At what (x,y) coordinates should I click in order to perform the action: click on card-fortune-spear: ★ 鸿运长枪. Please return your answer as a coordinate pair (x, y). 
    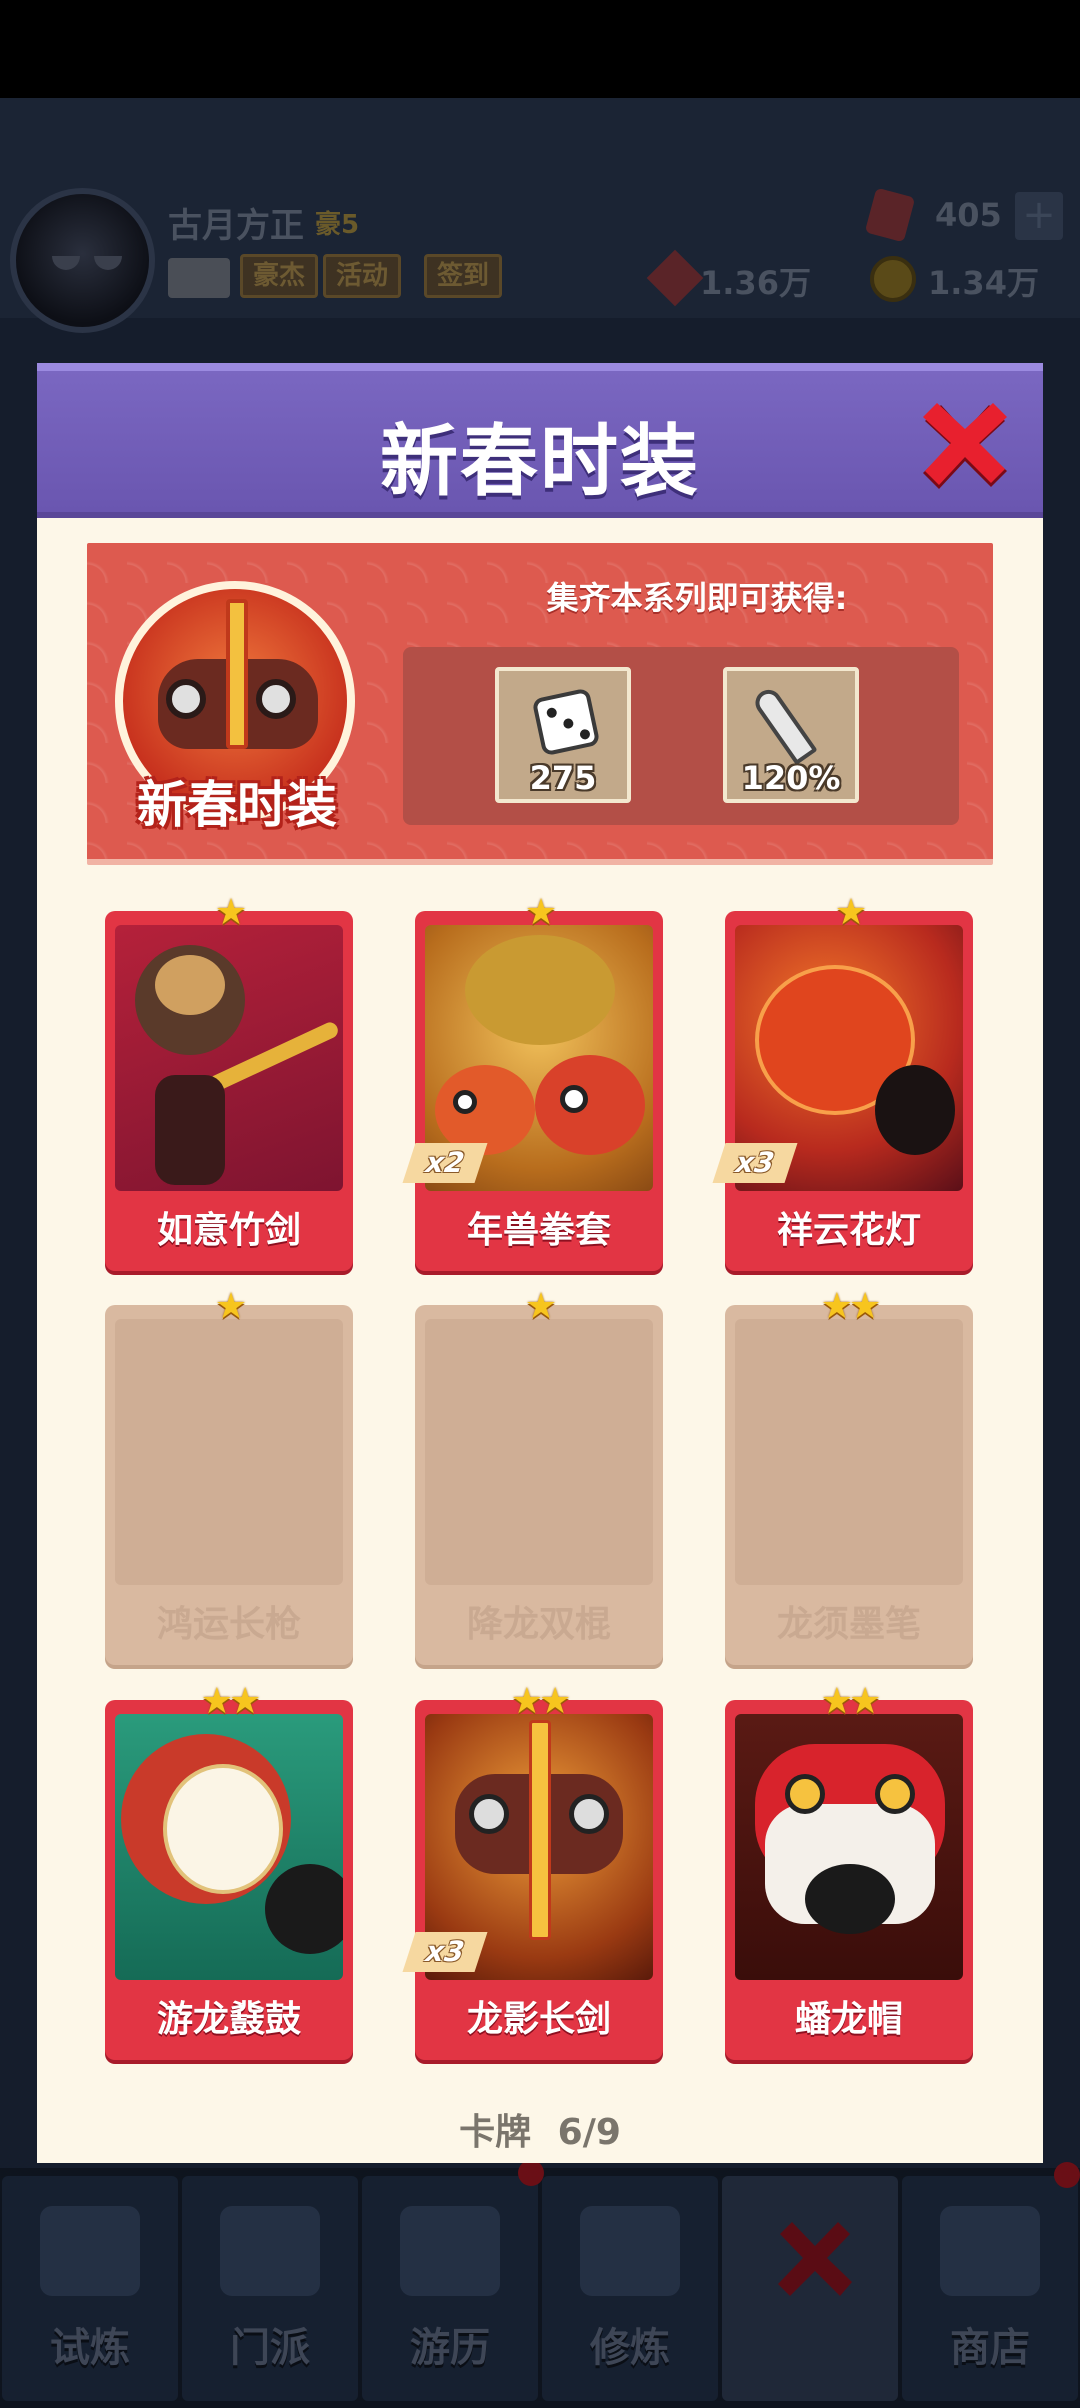
    Looking at the image, I should click on (229, 1477).